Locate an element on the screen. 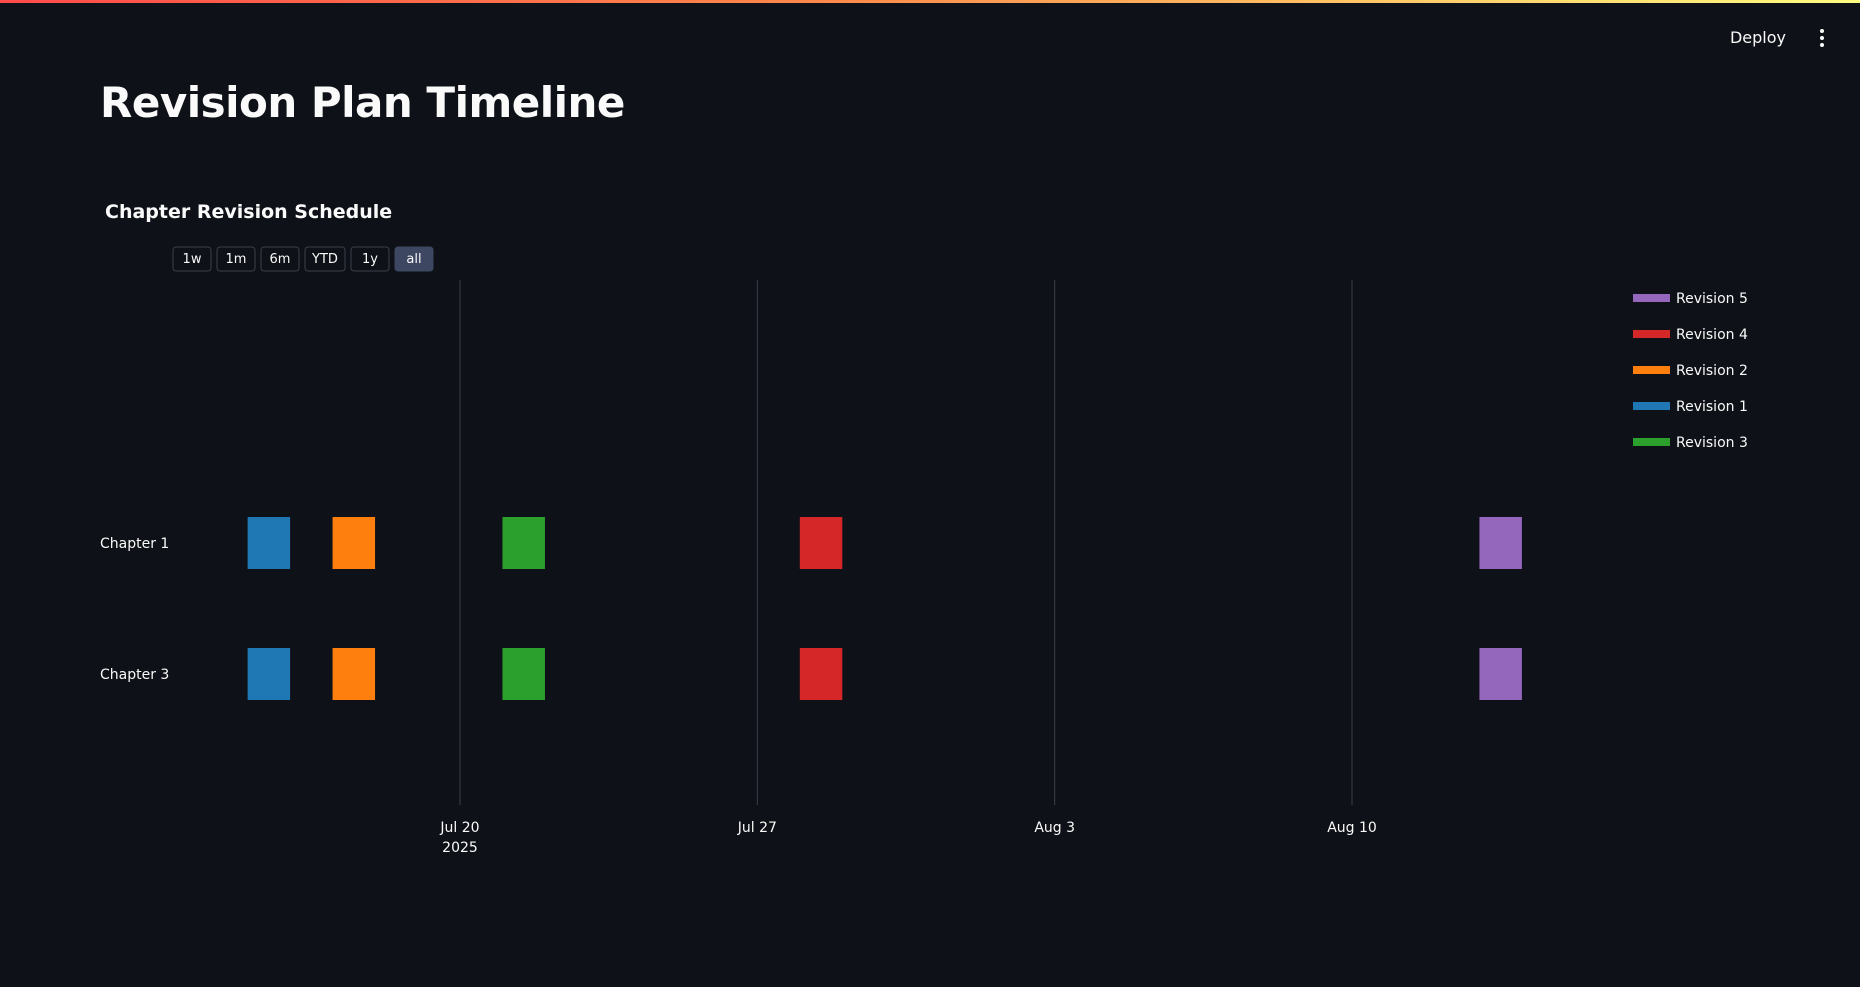 Image resolution: width=1860 pixels, height=987 pixels. range-button-label: 1w is located at coordinates (192, 259).